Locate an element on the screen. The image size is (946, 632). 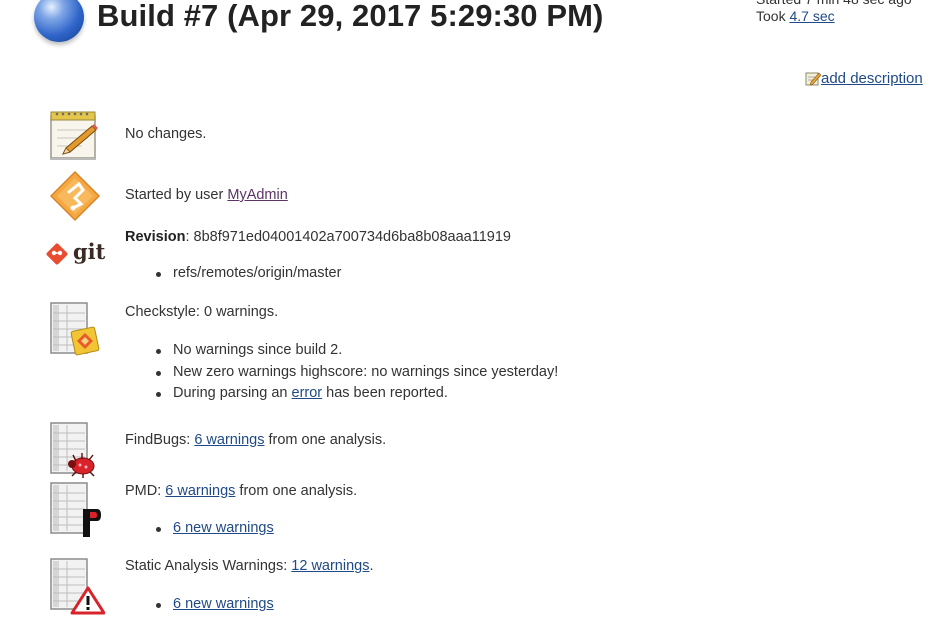
pmd-new-item: 6 new warnings is located at coordinates (213, 529).